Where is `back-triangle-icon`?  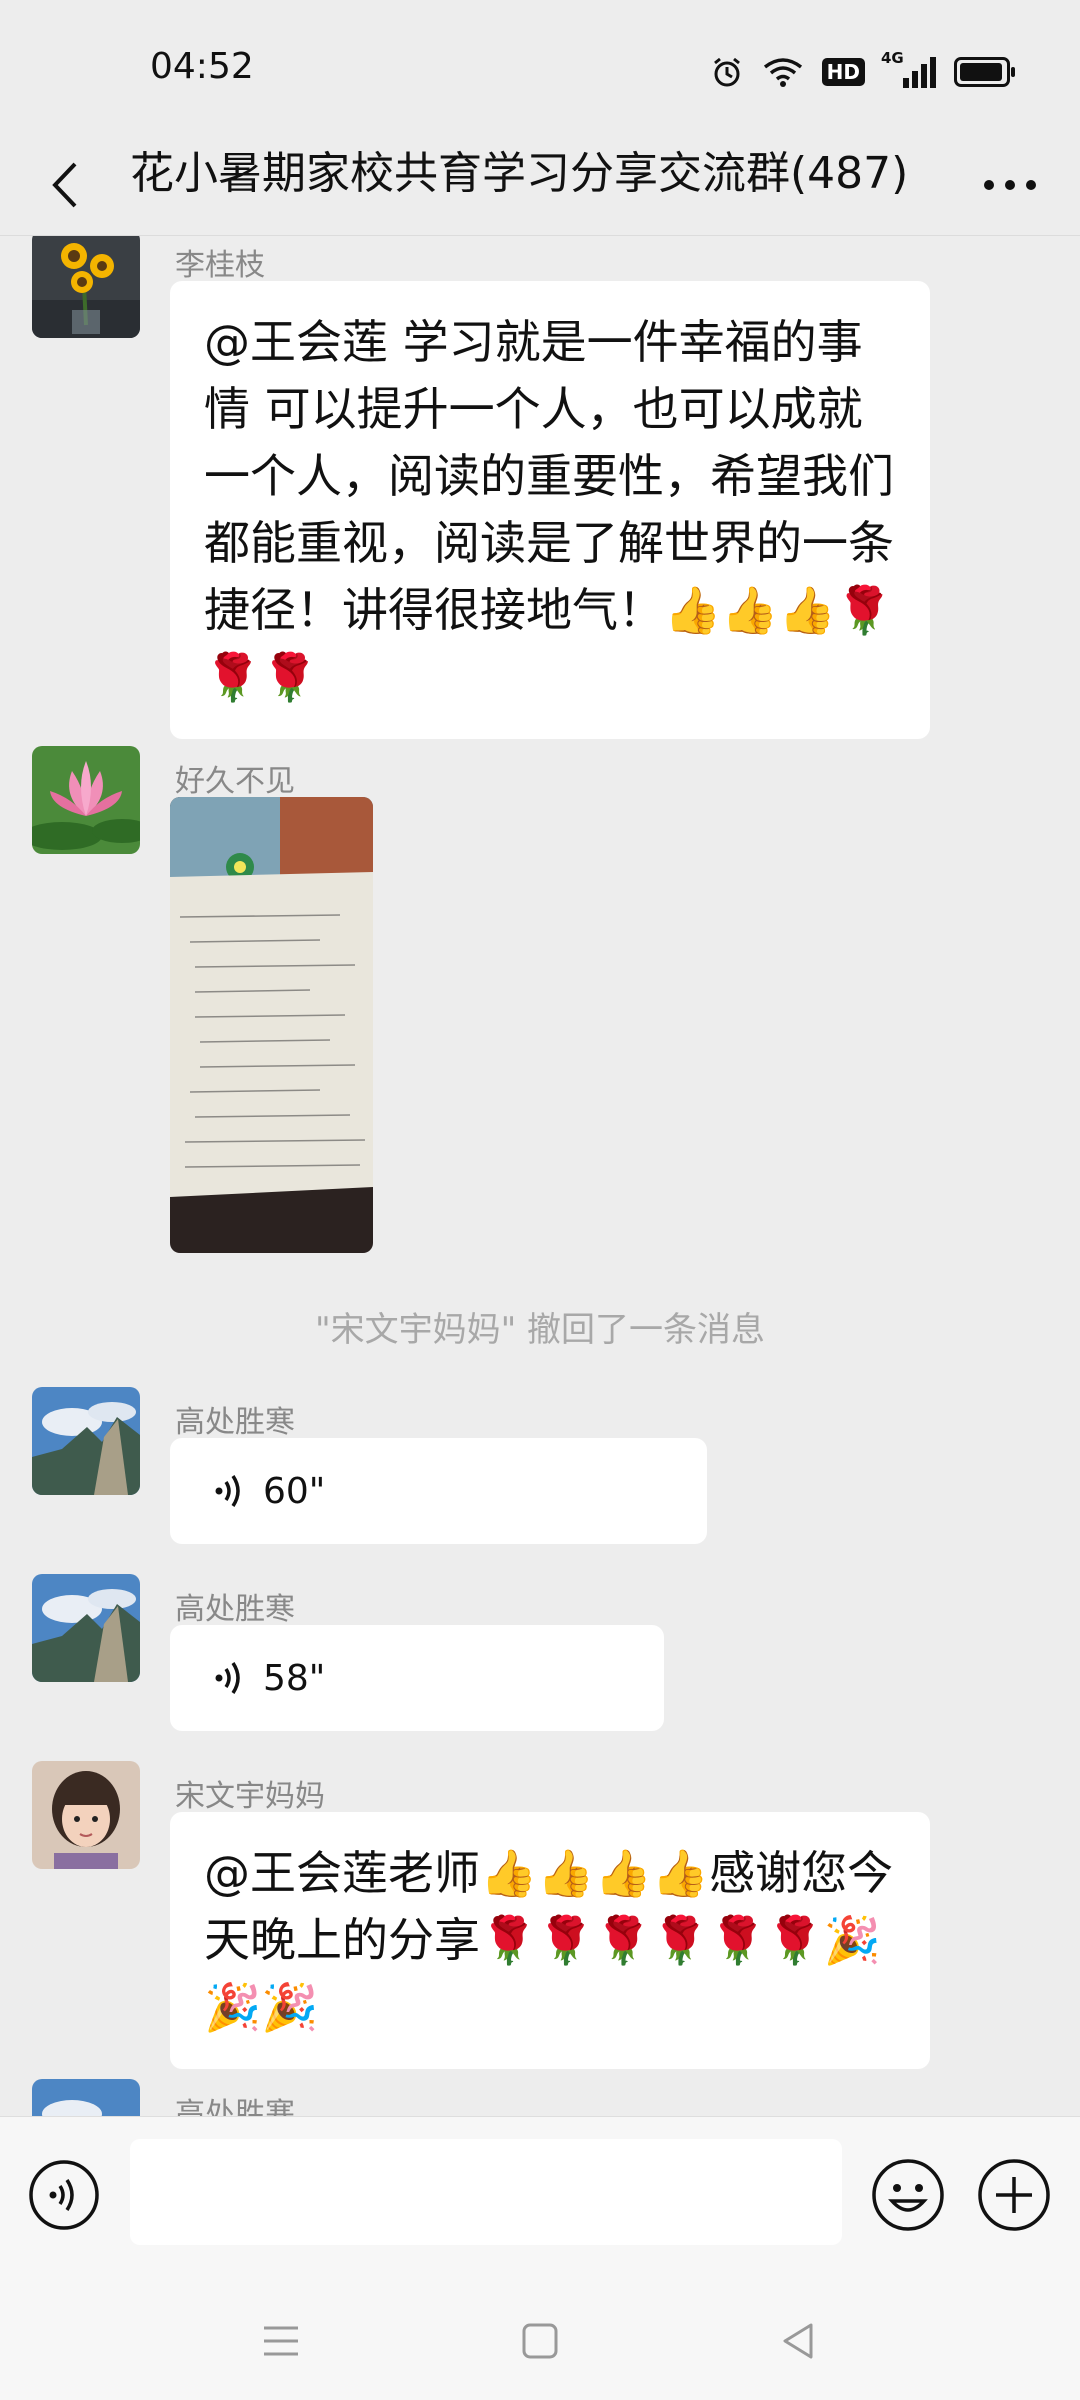 back-triangle-icon is located at coordinates (798, 2341).